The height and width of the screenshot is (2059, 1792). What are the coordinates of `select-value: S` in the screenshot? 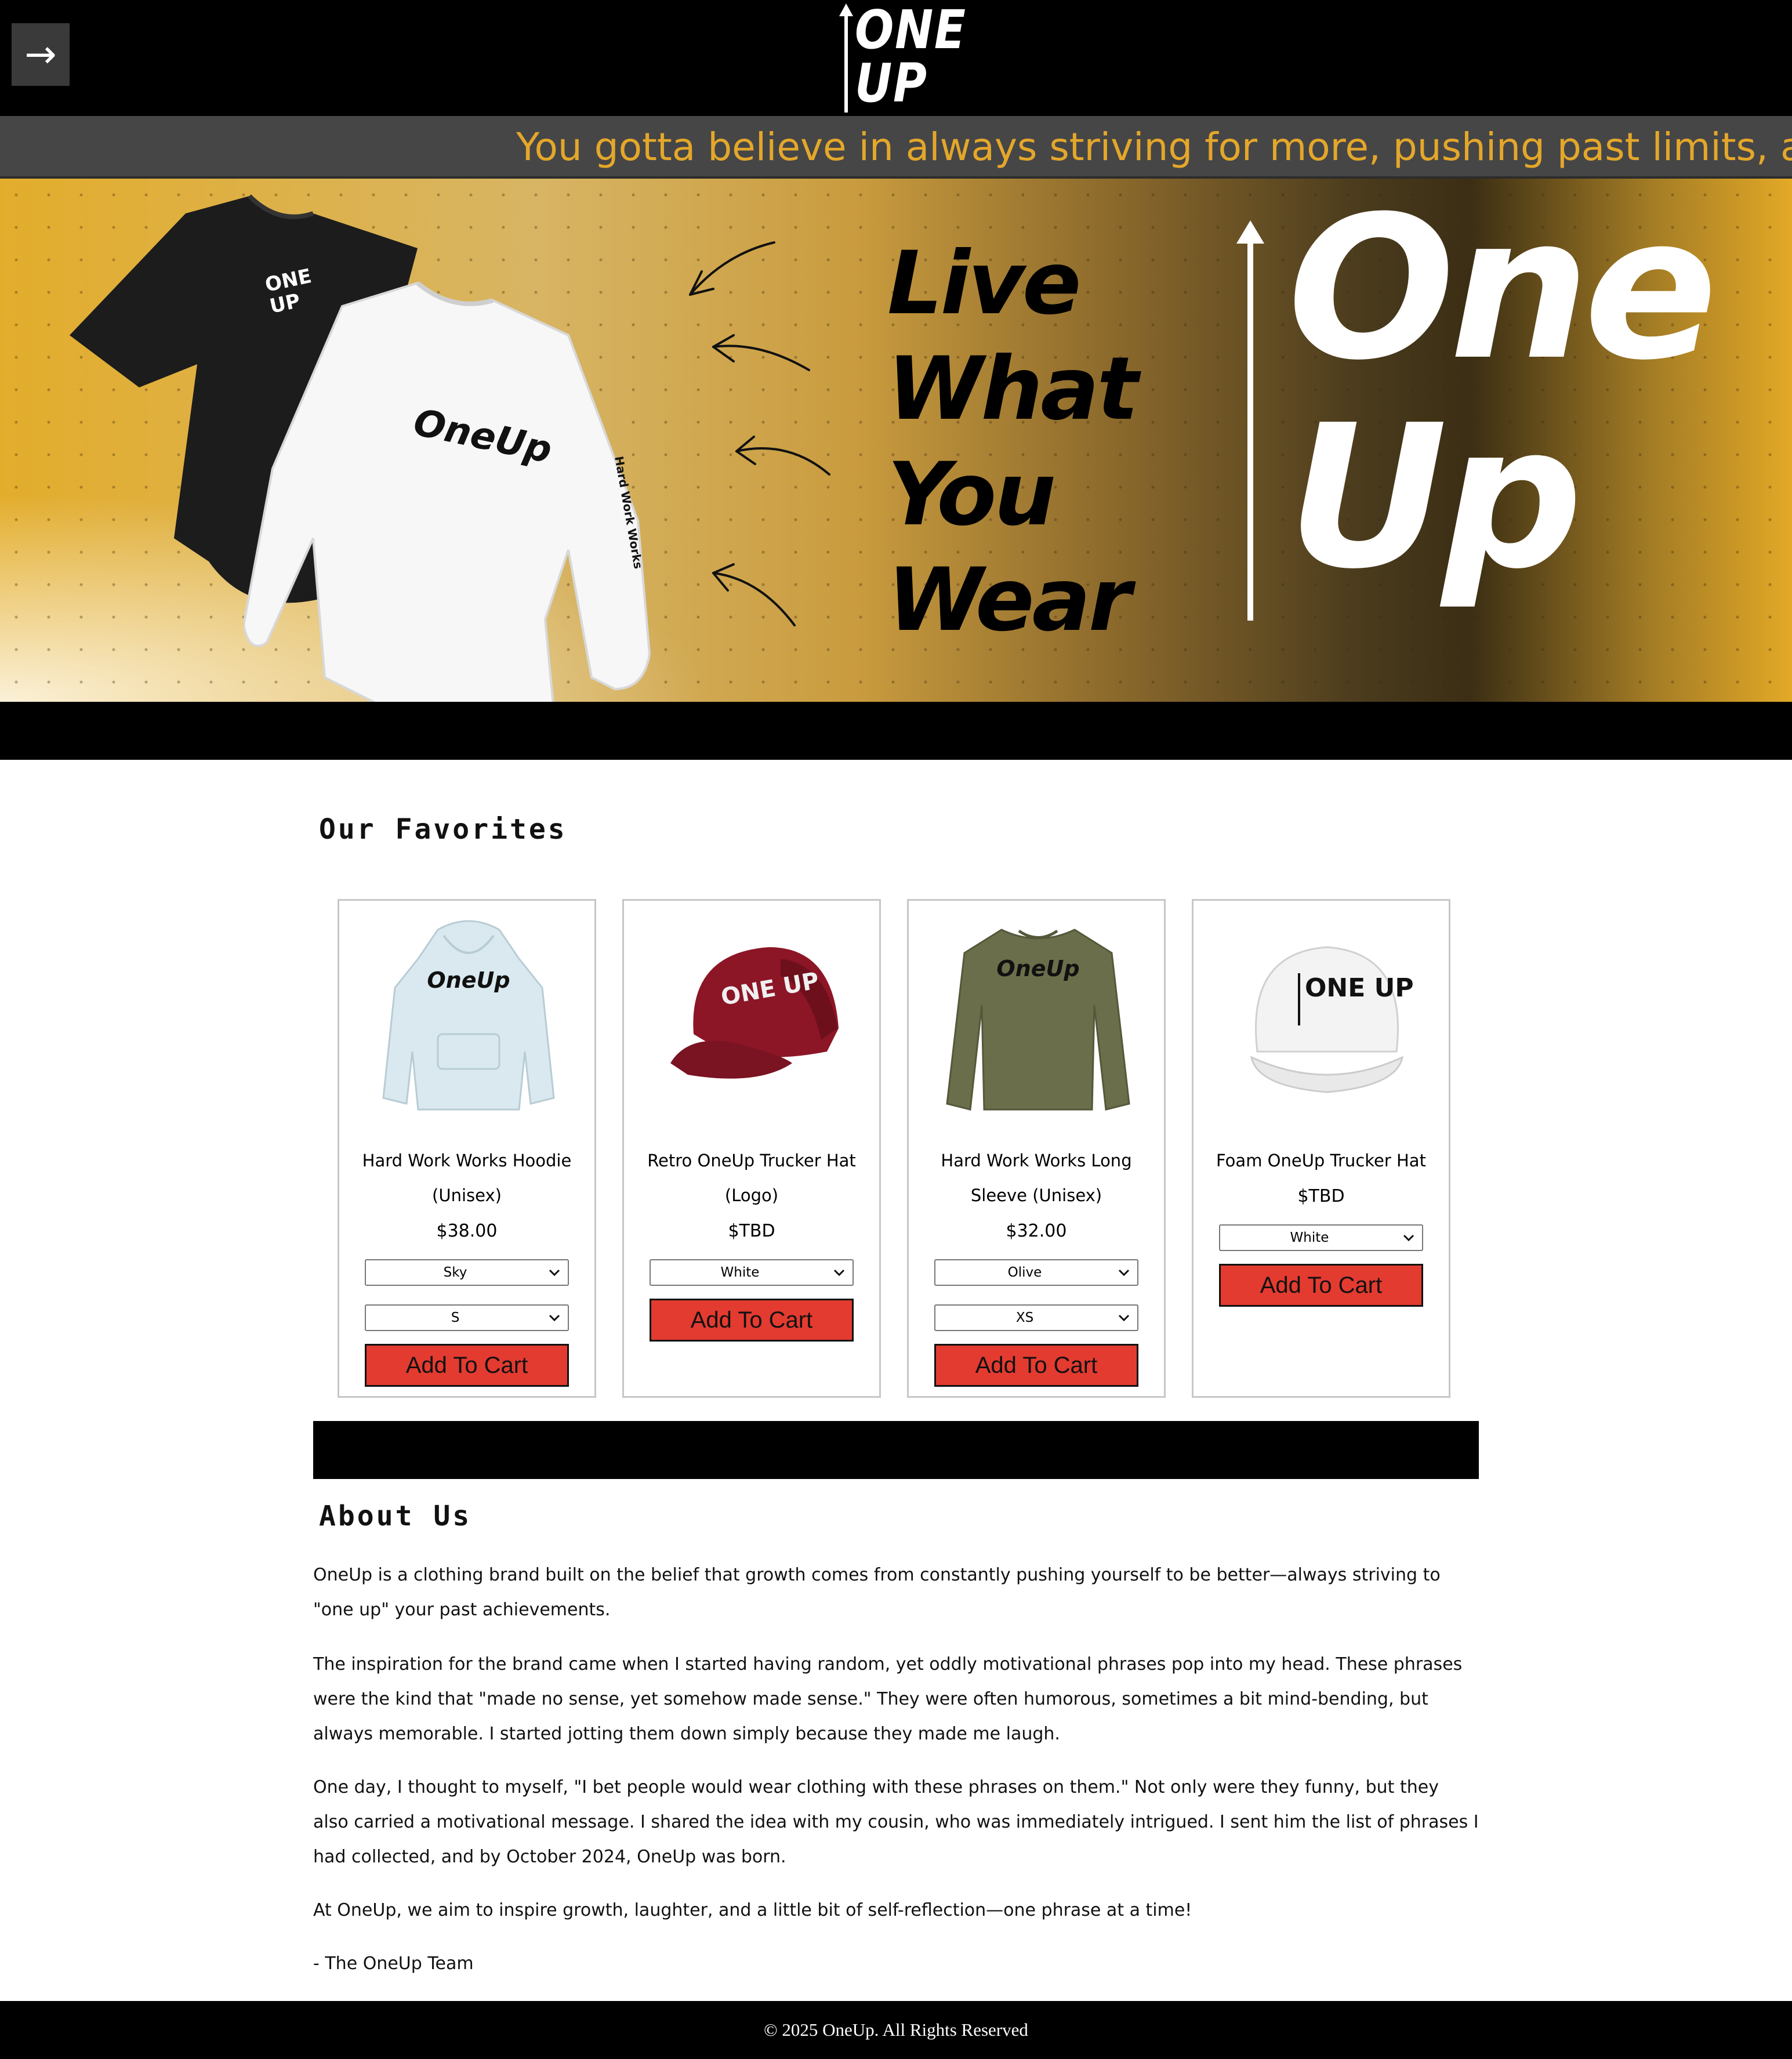 It's located at (455, 1317).